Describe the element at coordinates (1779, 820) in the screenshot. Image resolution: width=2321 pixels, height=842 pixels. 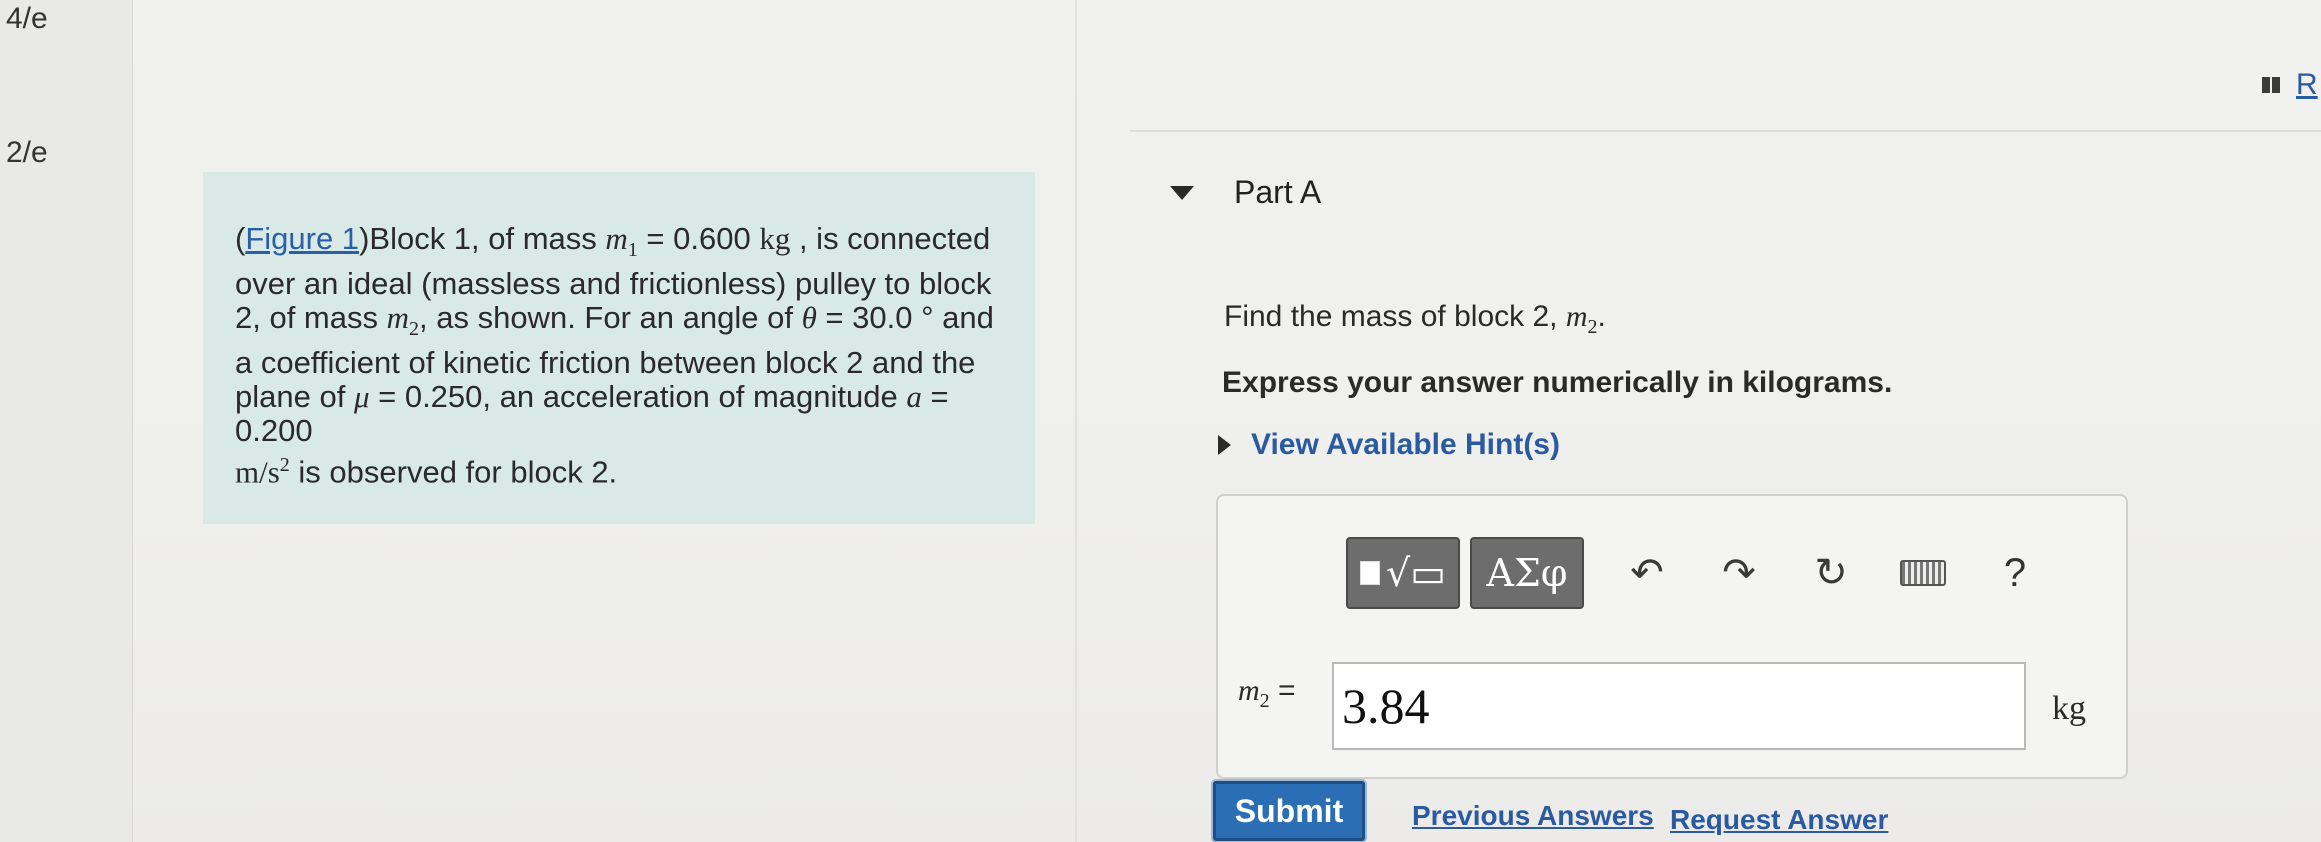
I see `request-answer-link: Request Answer` at that location.